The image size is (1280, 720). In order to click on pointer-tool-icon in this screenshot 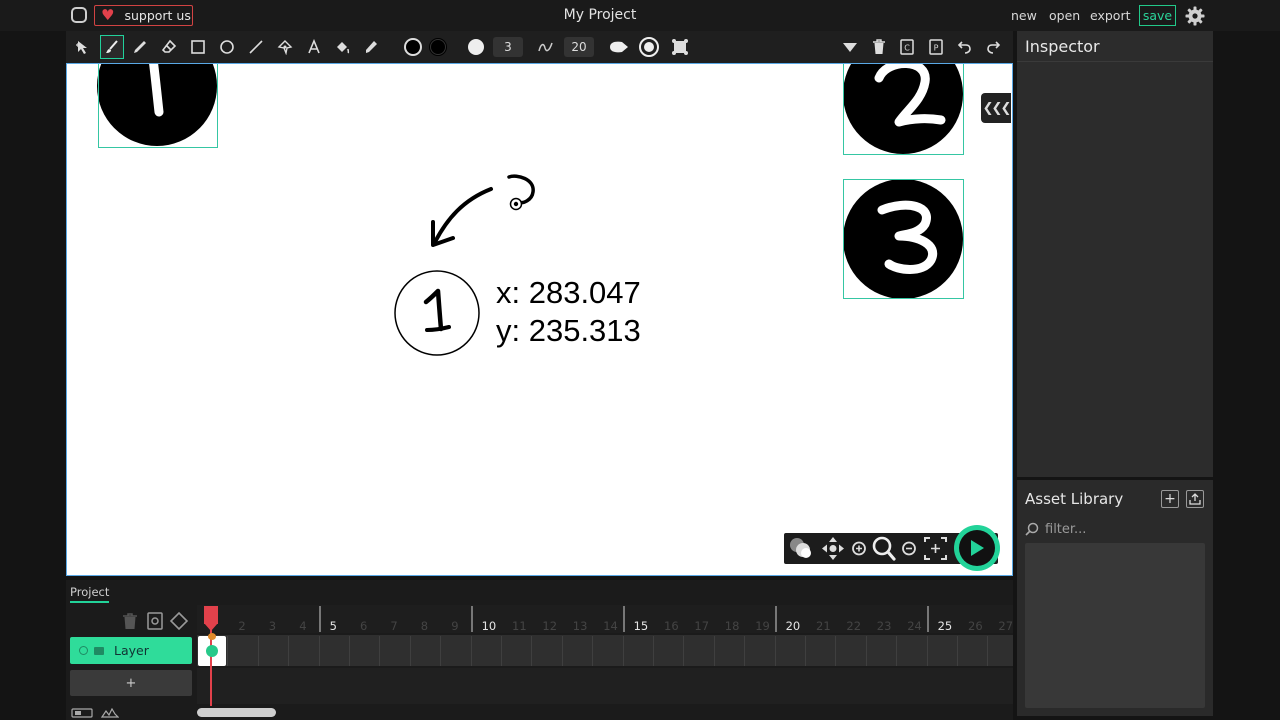, I will do `click(83, 47)`.